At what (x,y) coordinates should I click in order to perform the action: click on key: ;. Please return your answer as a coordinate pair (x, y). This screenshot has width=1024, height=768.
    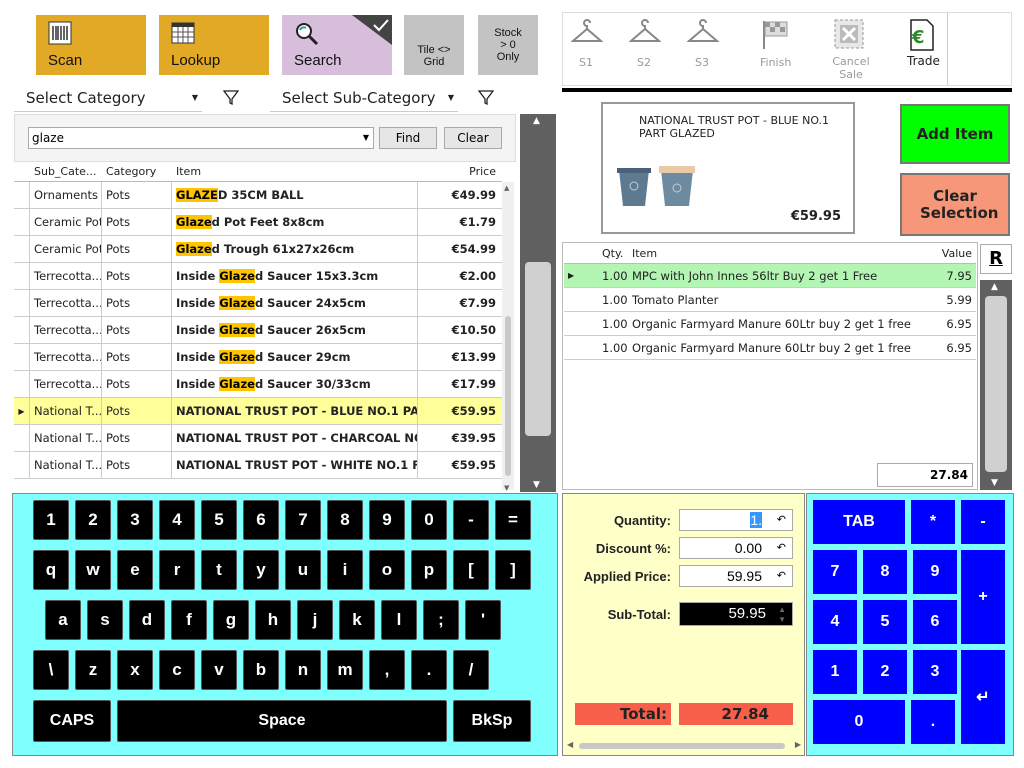
    Looking at the image, I should click on (441, 620).